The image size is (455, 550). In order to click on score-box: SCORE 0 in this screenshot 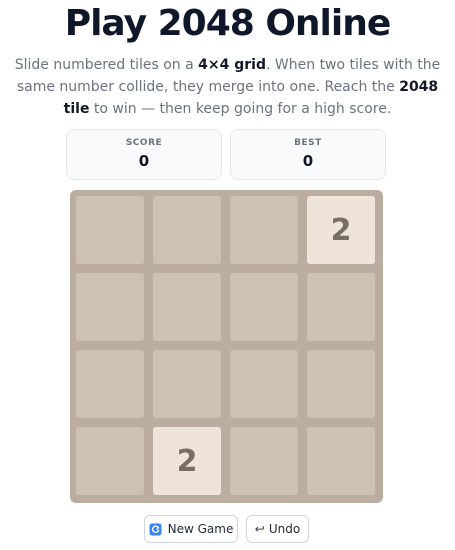, I will do `click(144, 154)`.